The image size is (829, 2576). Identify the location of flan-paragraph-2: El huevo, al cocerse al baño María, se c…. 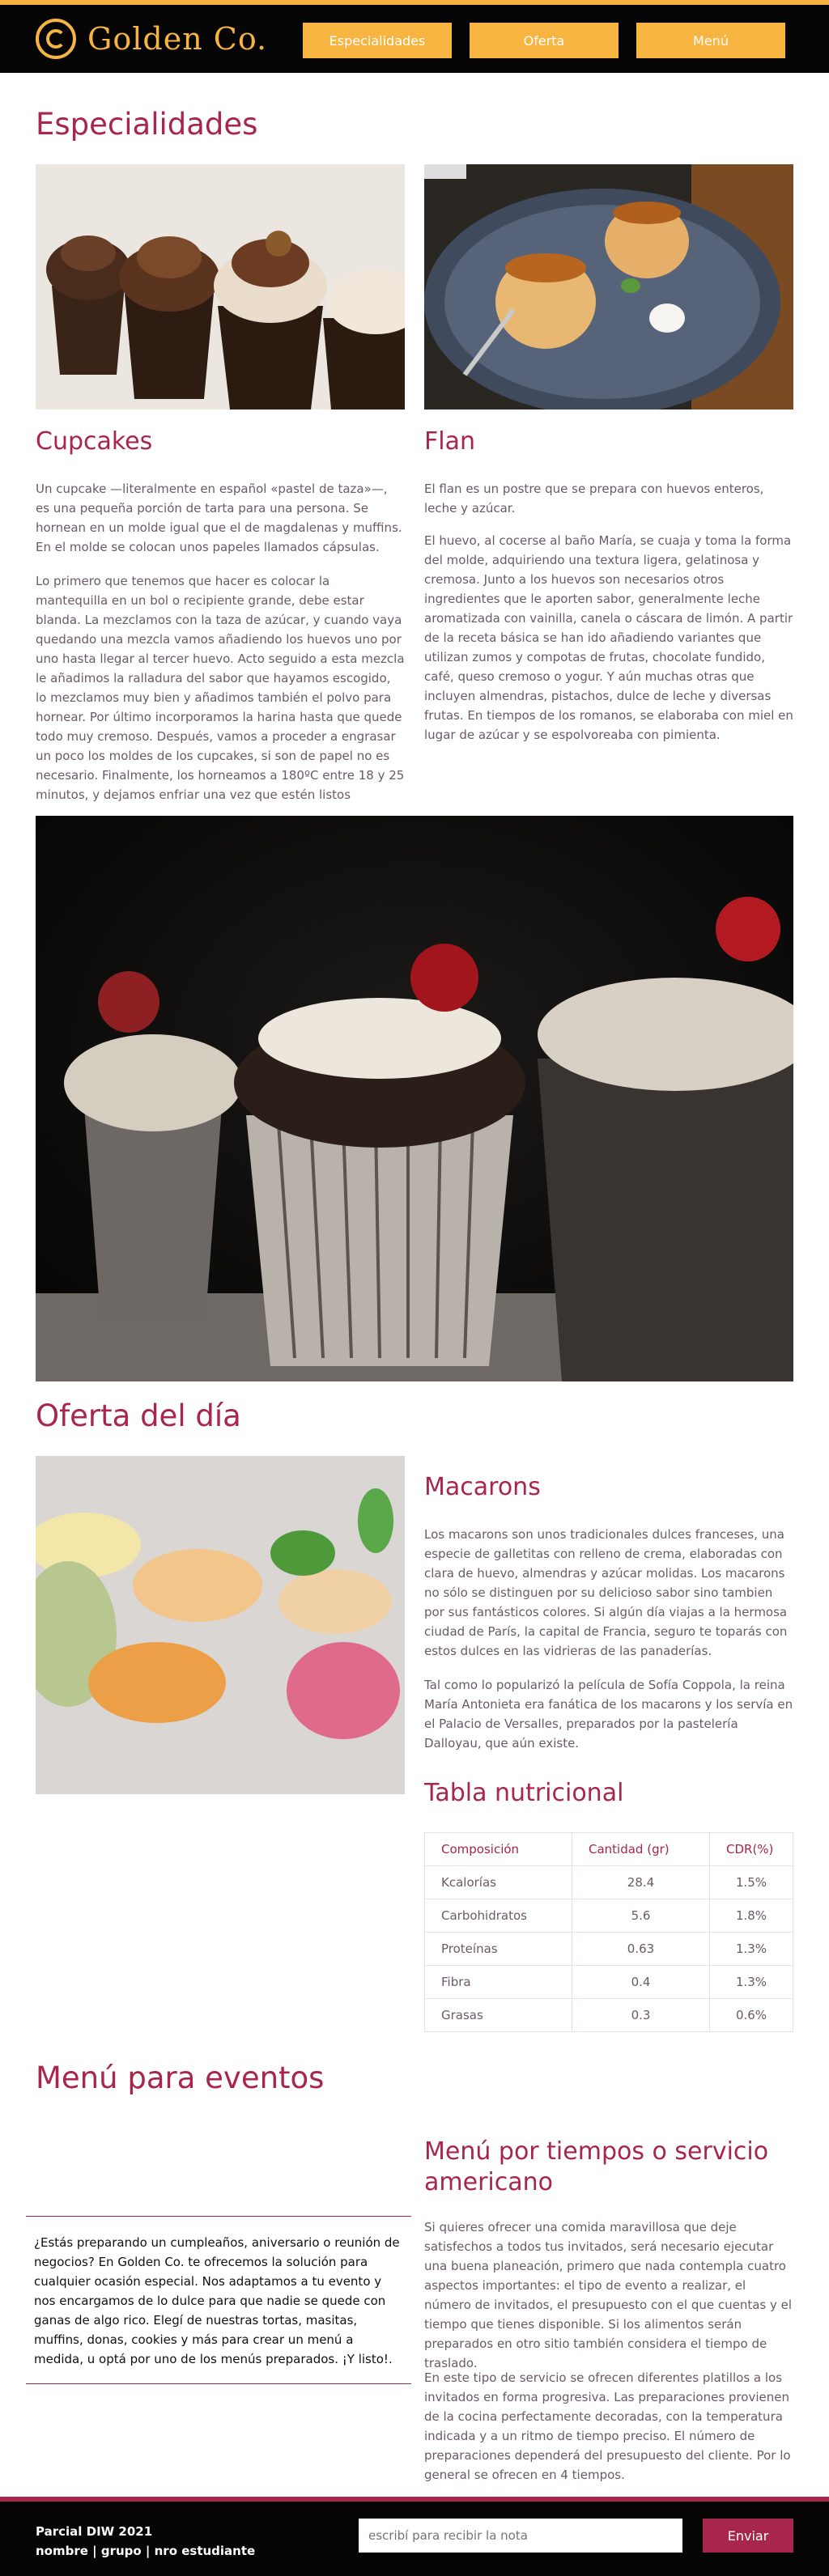
(608, 637).